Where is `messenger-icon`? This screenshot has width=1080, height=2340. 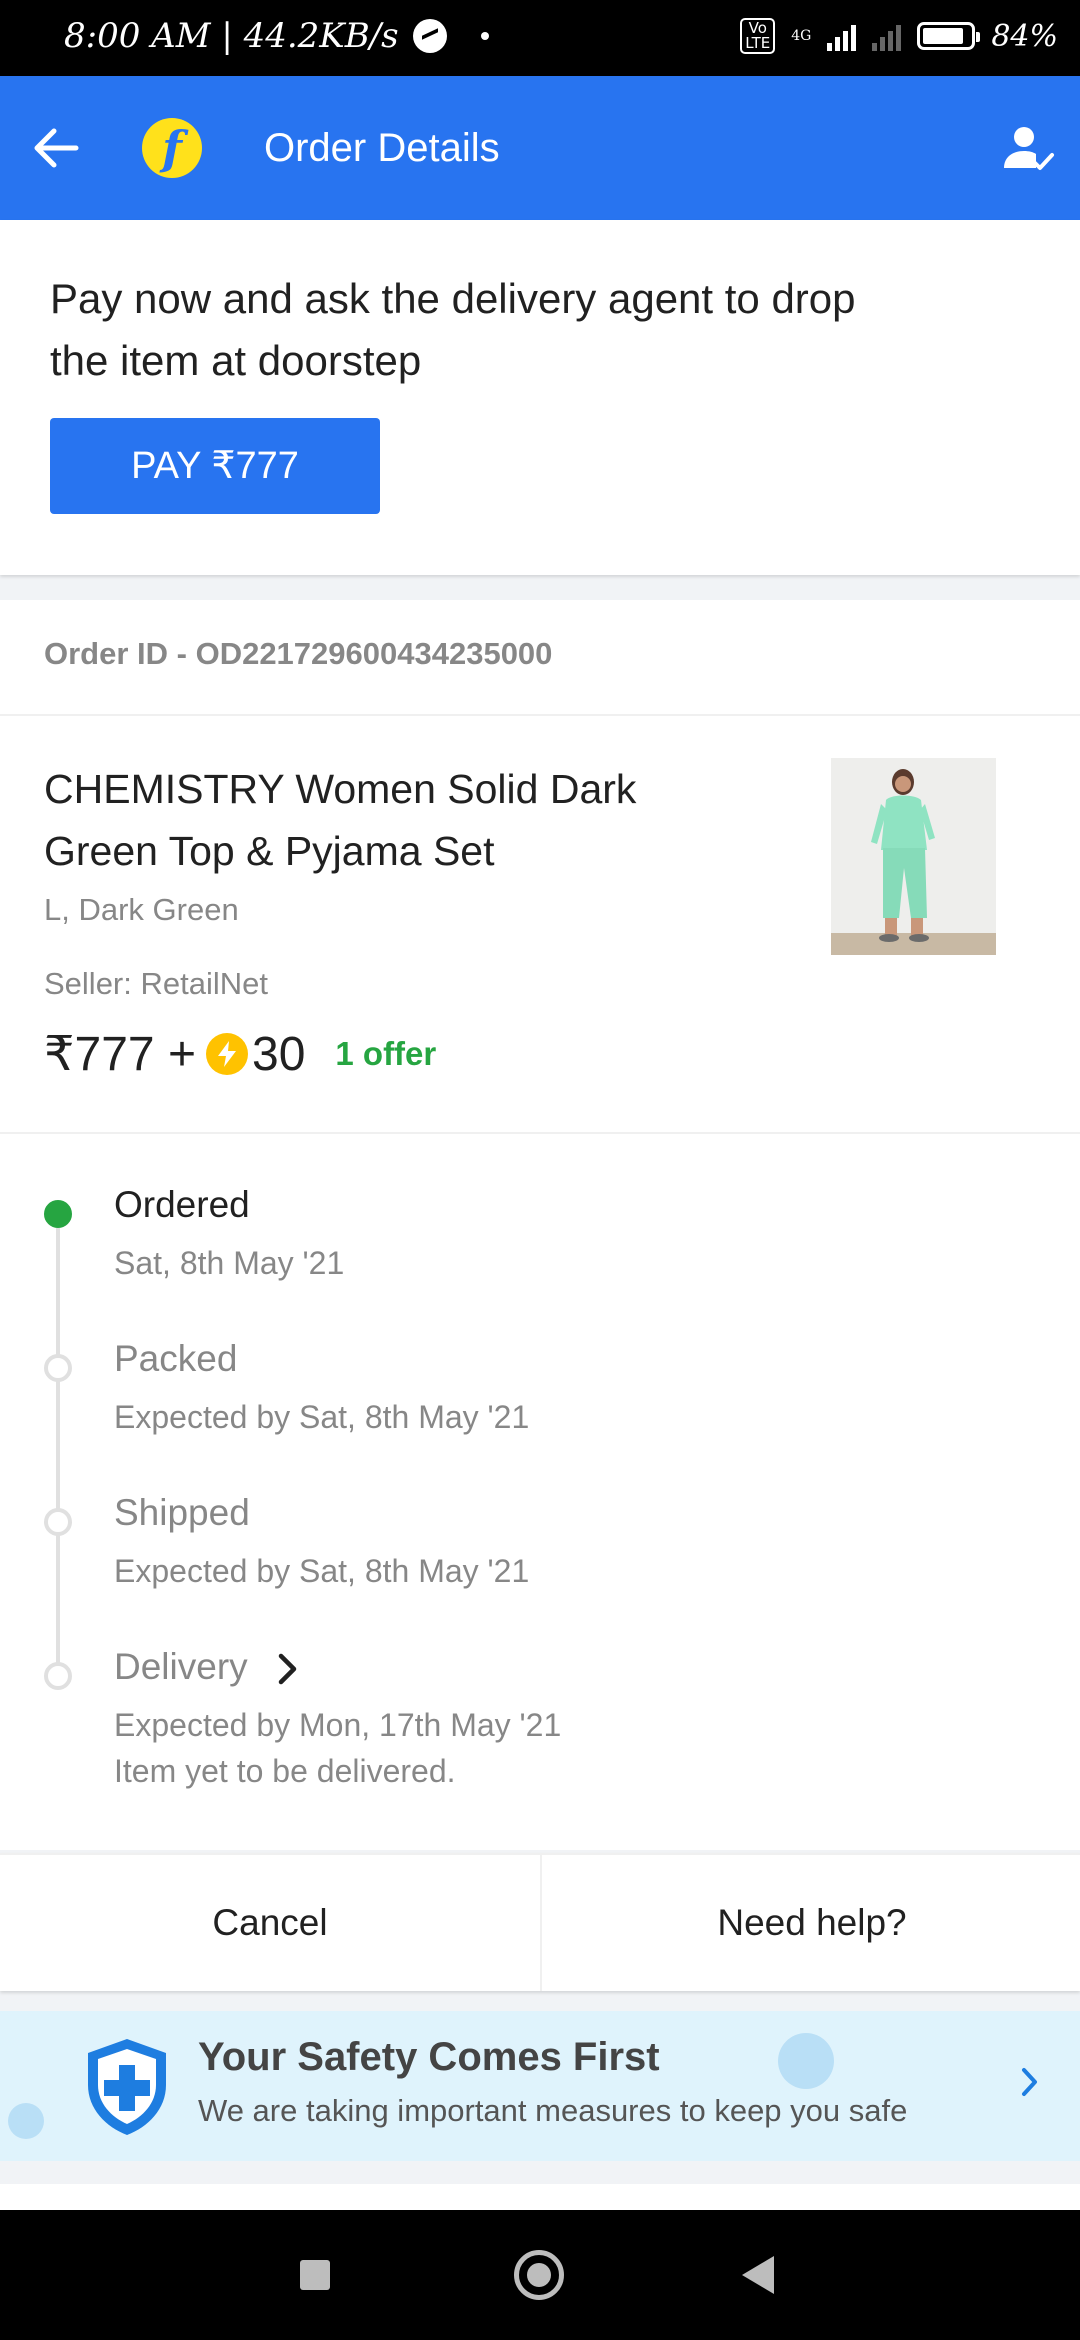 messenger-icon is located at coordinates (429, 36).